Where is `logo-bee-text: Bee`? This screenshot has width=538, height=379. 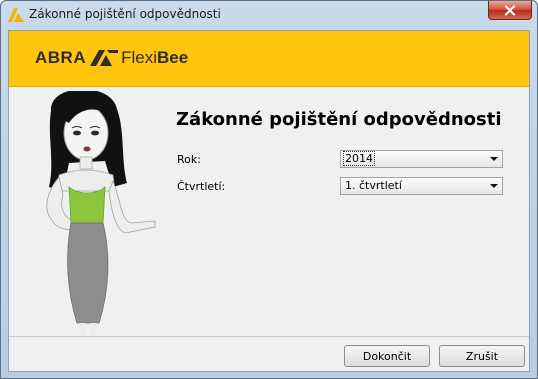
logo-bee-text: Bee is located at coordinates (173, 57).